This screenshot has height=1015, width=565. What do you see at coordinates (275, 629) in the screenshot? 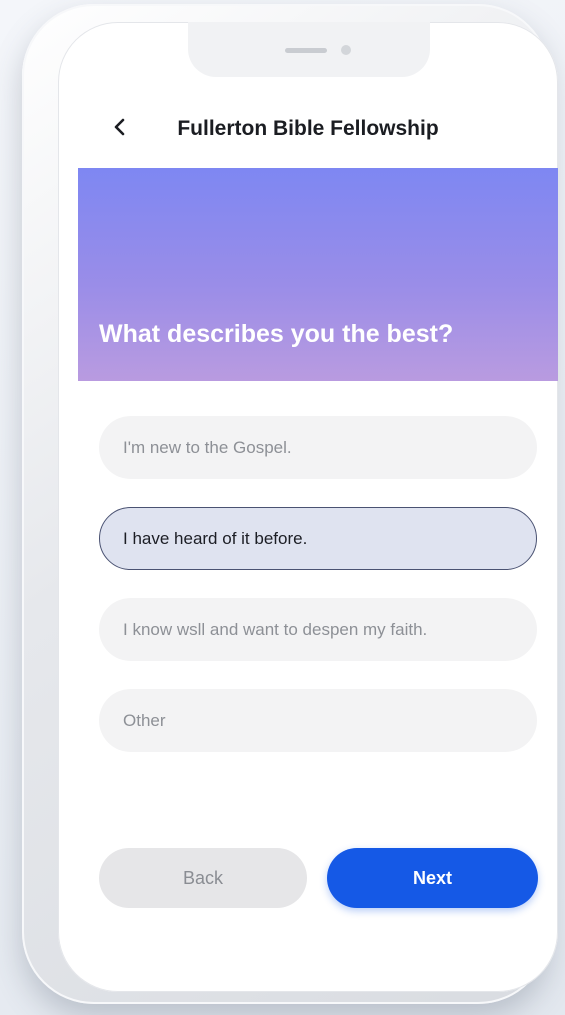
I see `option-label: I know wsll and want to despen my faith.` at bounding box center [275, 629].